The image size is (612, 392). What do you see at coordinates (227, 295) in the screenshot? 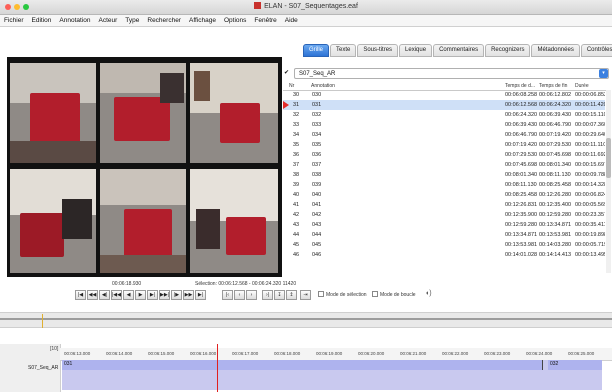
I see `selection-begin-button: |‹` at bounding box center [227, 295].